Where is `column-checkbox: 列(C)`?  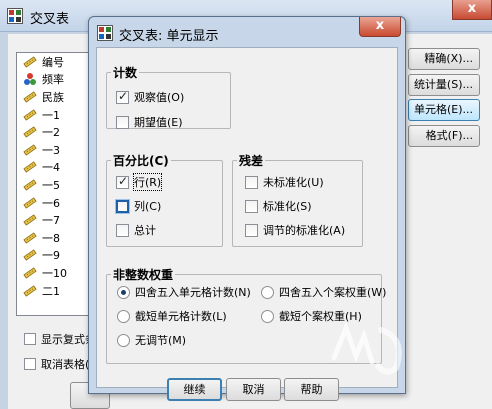
column-checkbox: 列(C) is located at coordinates (138, 206).